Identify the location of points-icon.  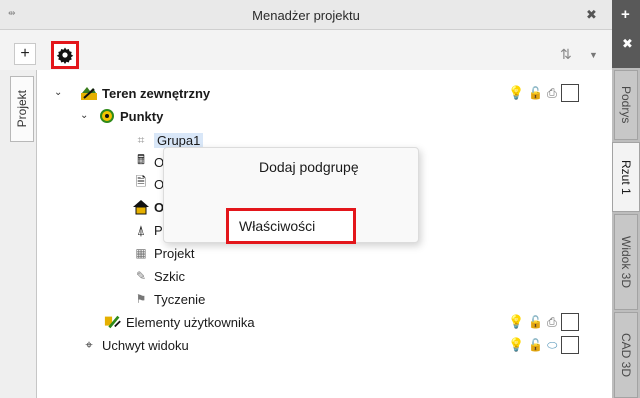
(107, 116).